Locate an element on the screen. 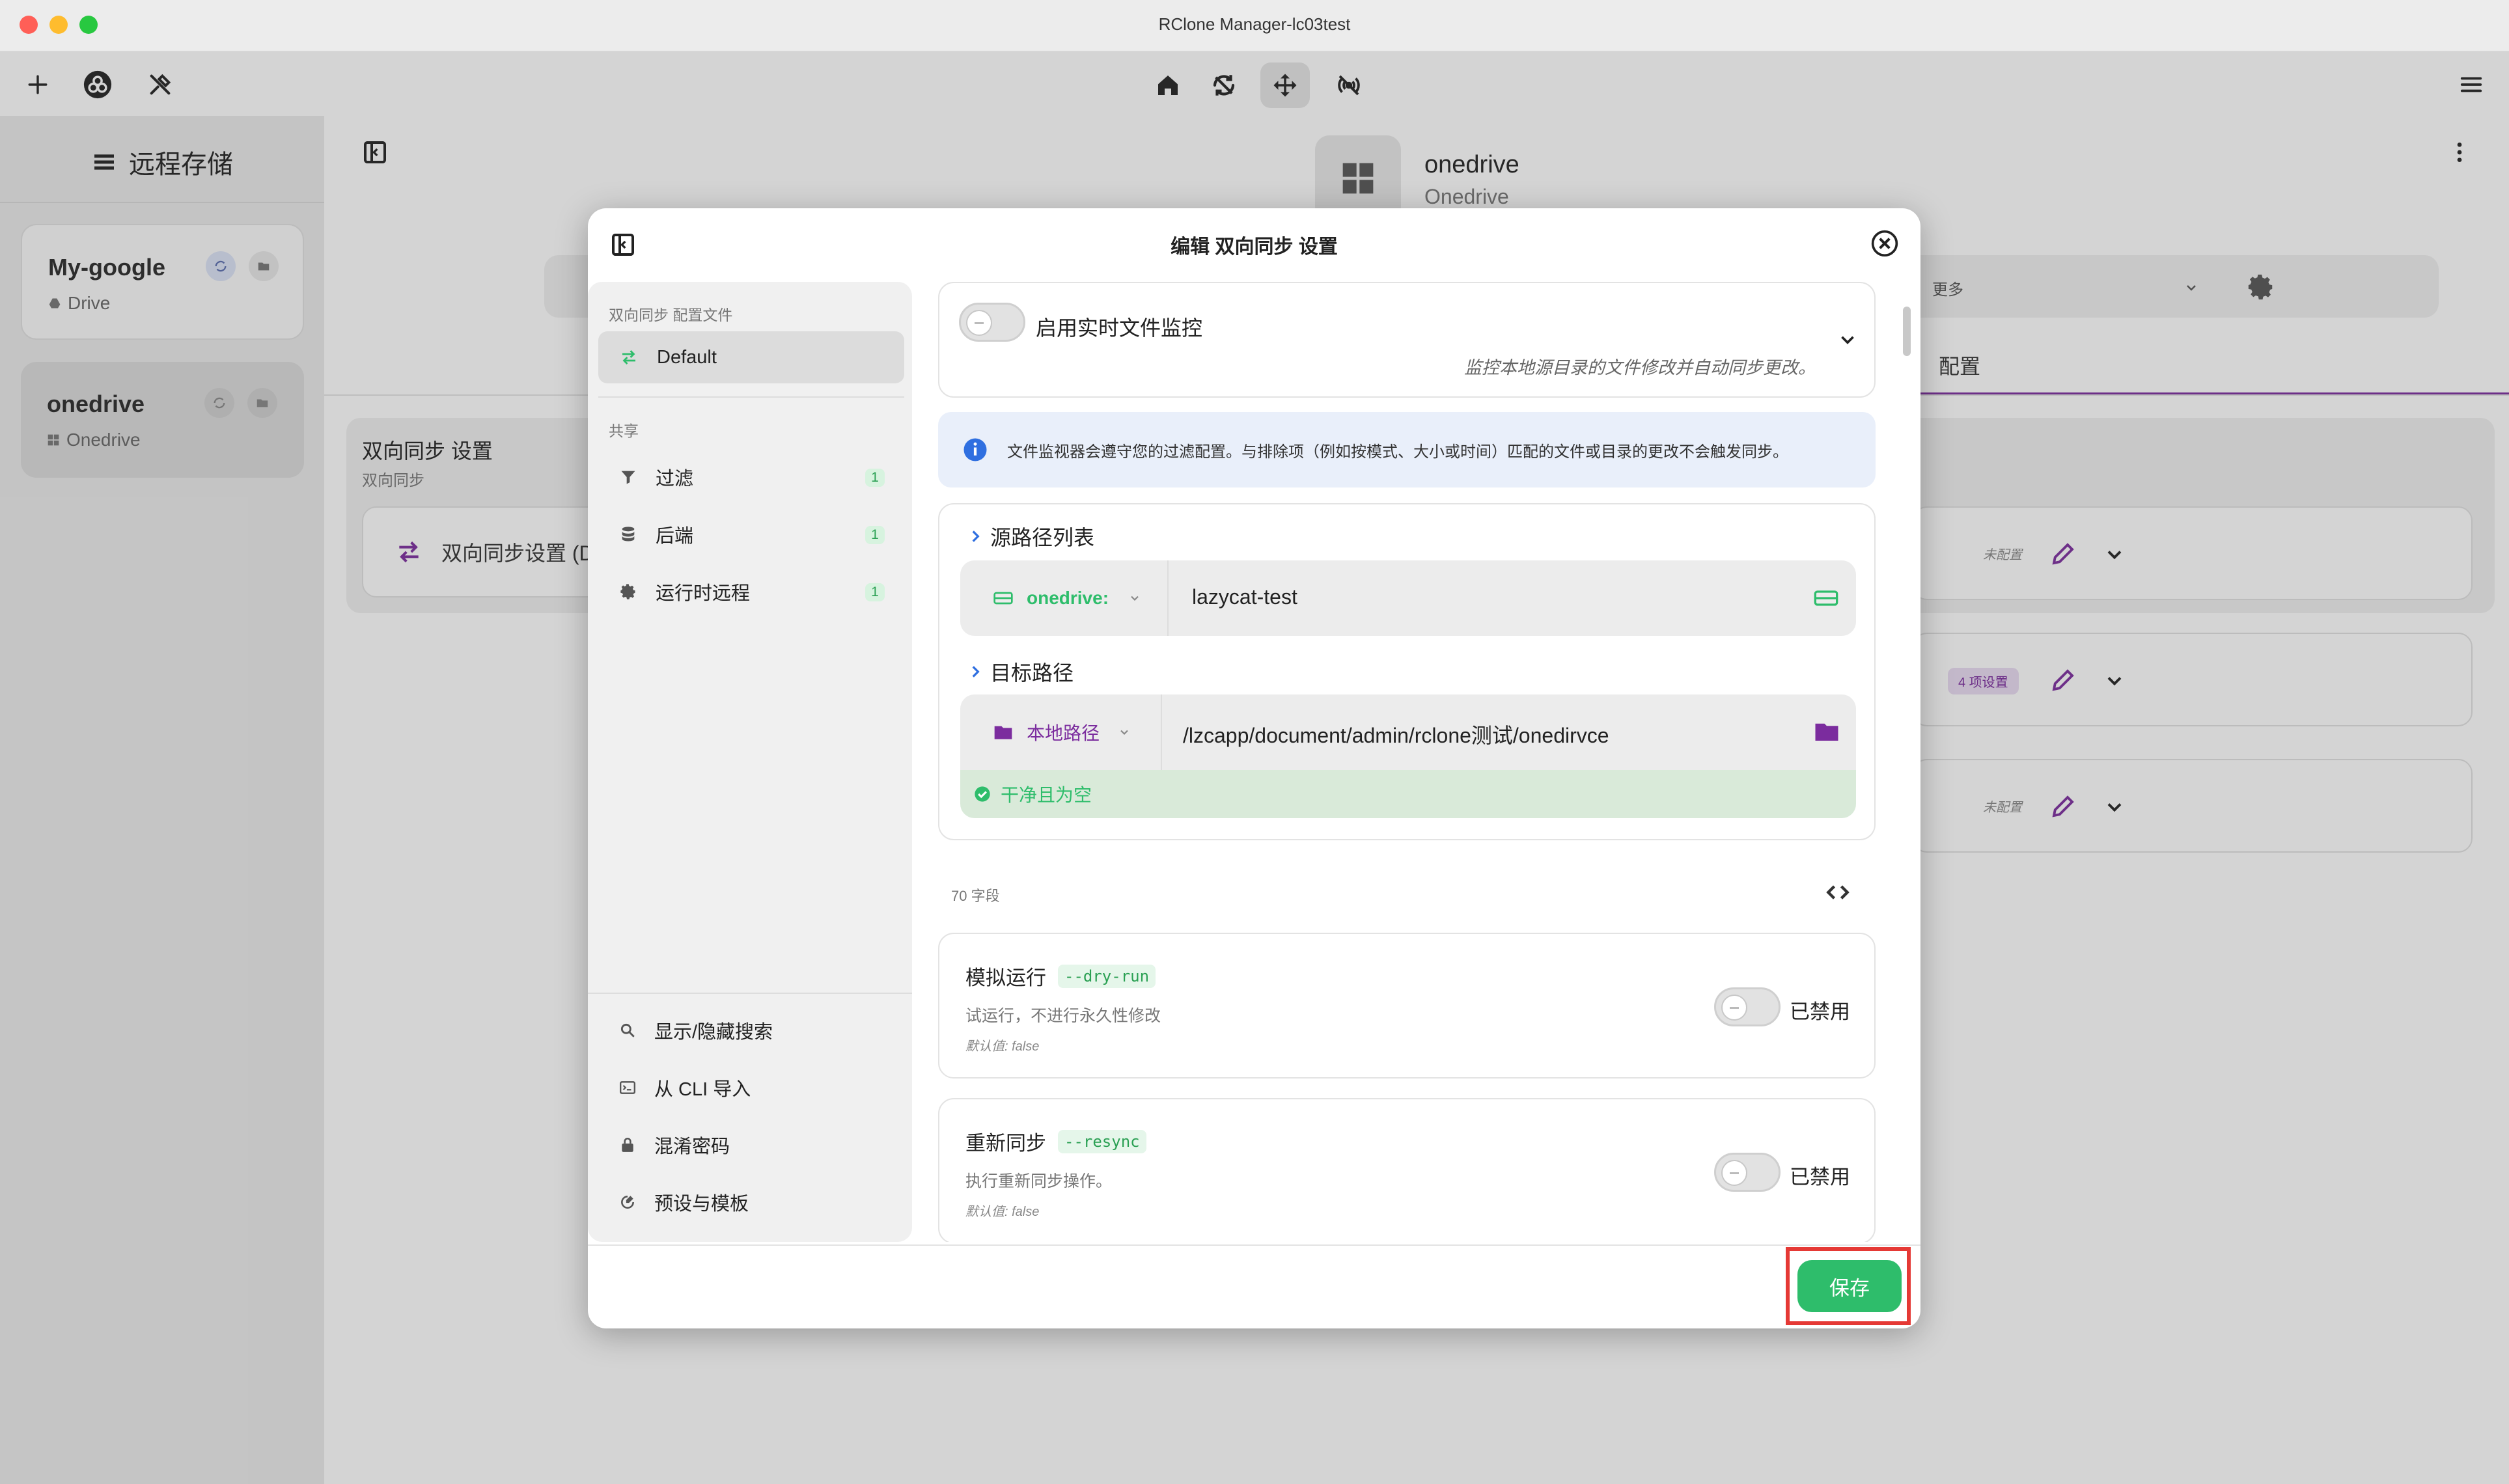  check-circle-icon is located at coordinates (982, 794).